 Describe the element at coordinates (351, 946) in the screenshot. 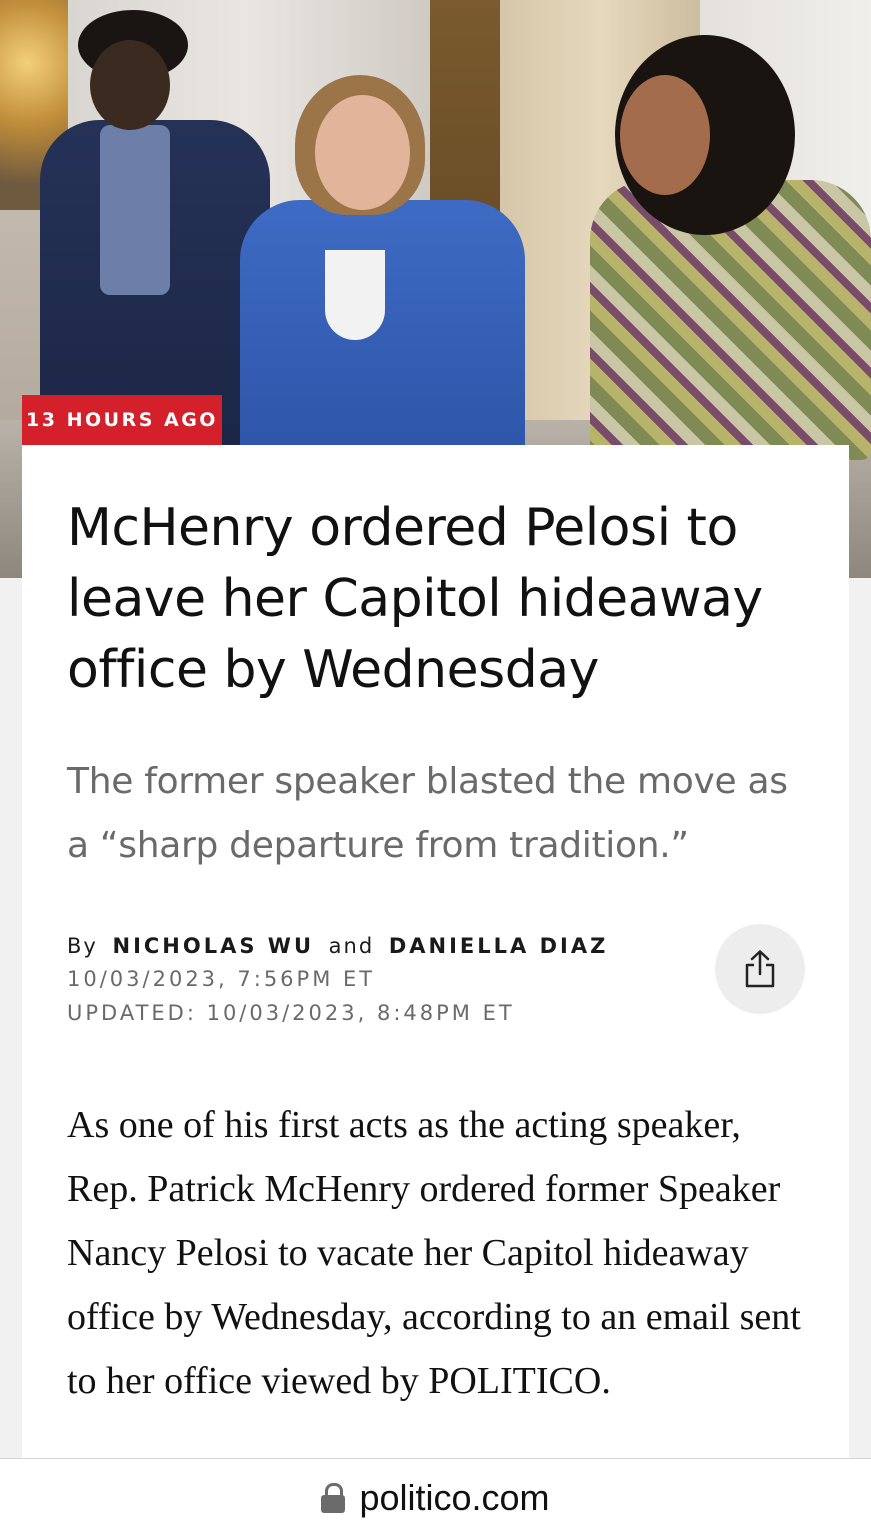

I see `byline-and: and` at that location.